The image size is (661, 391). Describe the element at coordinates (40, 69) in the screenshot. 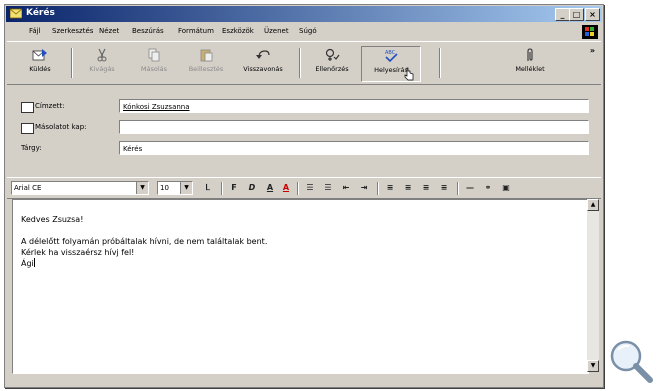

I see `send-label: Küldés` at that location.